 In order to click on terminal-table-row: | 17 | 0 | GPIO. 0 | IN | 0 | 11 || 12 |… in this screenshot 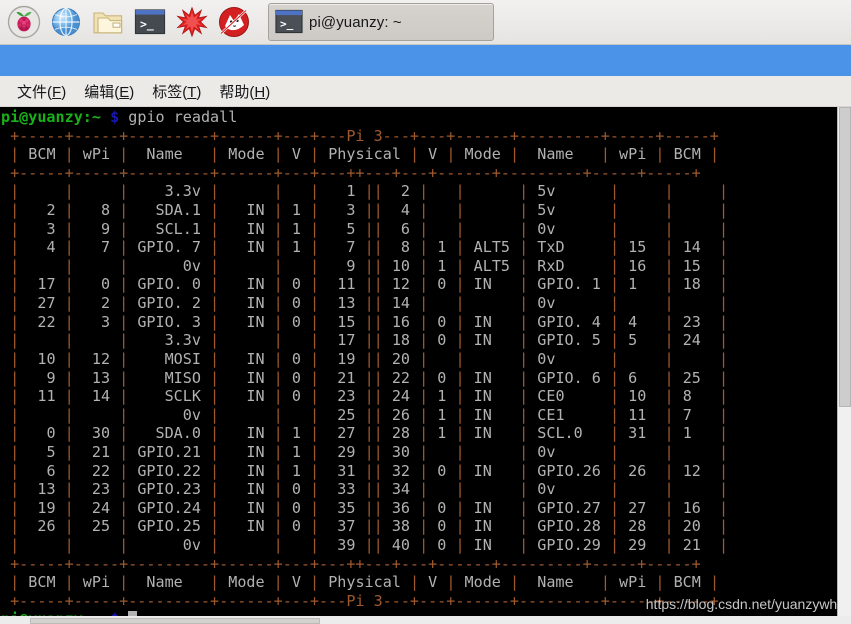, I will do `click(369, 284)`.